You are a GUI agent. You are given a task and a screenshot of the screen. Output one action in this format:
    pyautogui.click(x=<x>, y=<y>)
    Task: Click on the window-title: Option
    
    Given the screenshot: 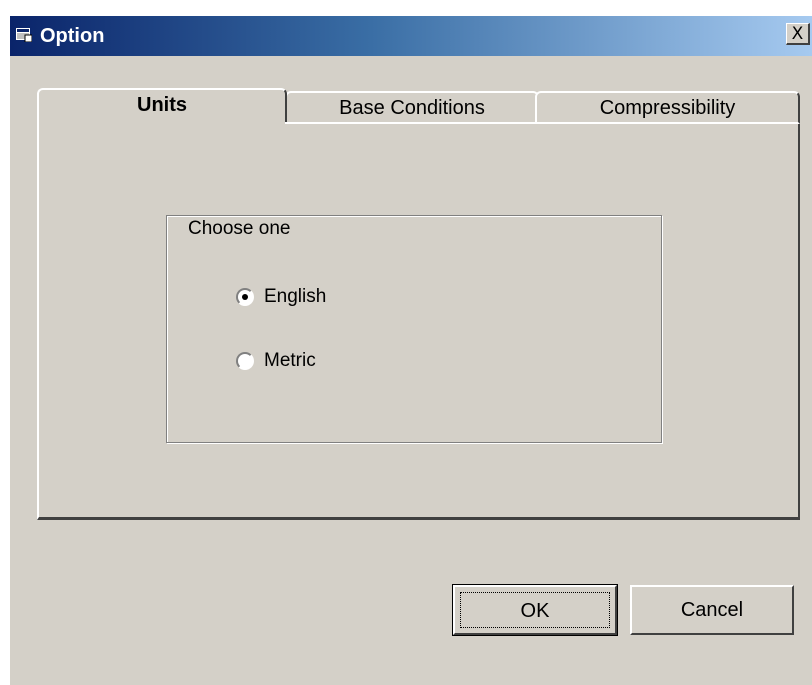 What is the action you would take?
    pyautogui.click(x=72, y=36)
    